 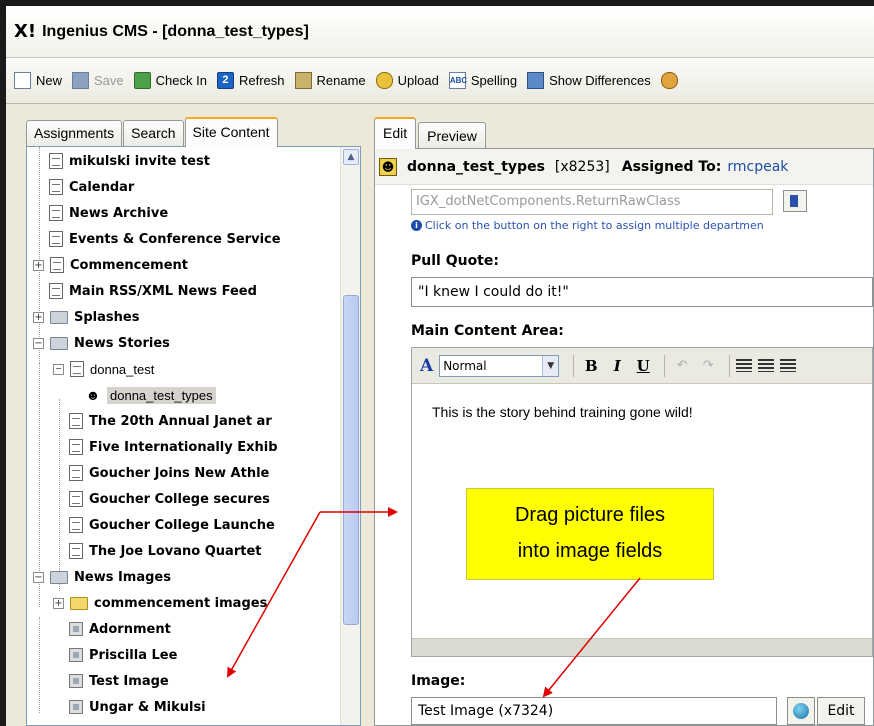 I want to click on align-left-icon, so click(x=744, y=365).